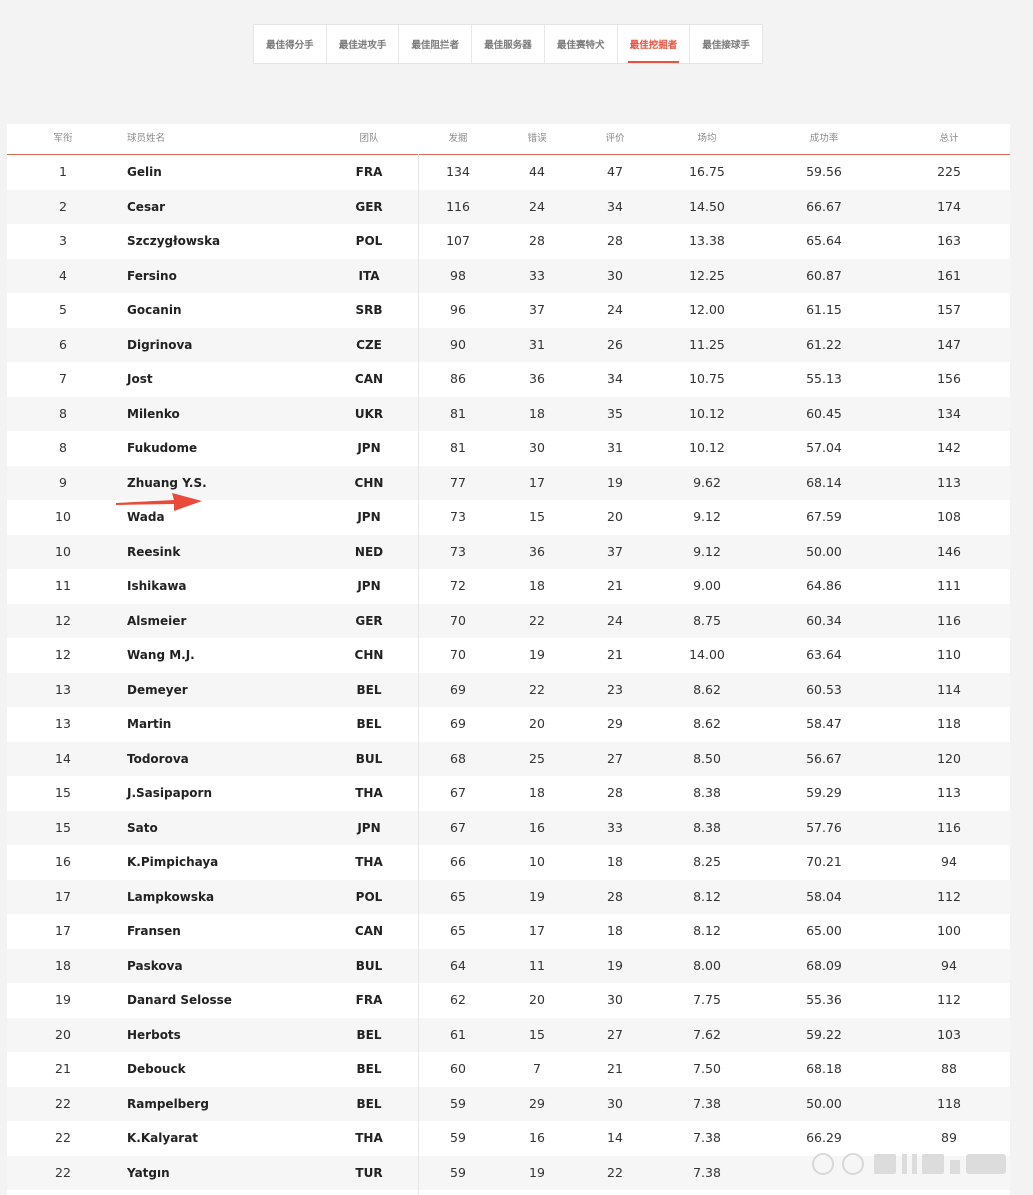  What do you see at coordinates (508, 551) in the screenshot?
I see `table-row: 10 Reesink NED 73 36 37 9.12 50.00 146` at bounding box center [508, 551].